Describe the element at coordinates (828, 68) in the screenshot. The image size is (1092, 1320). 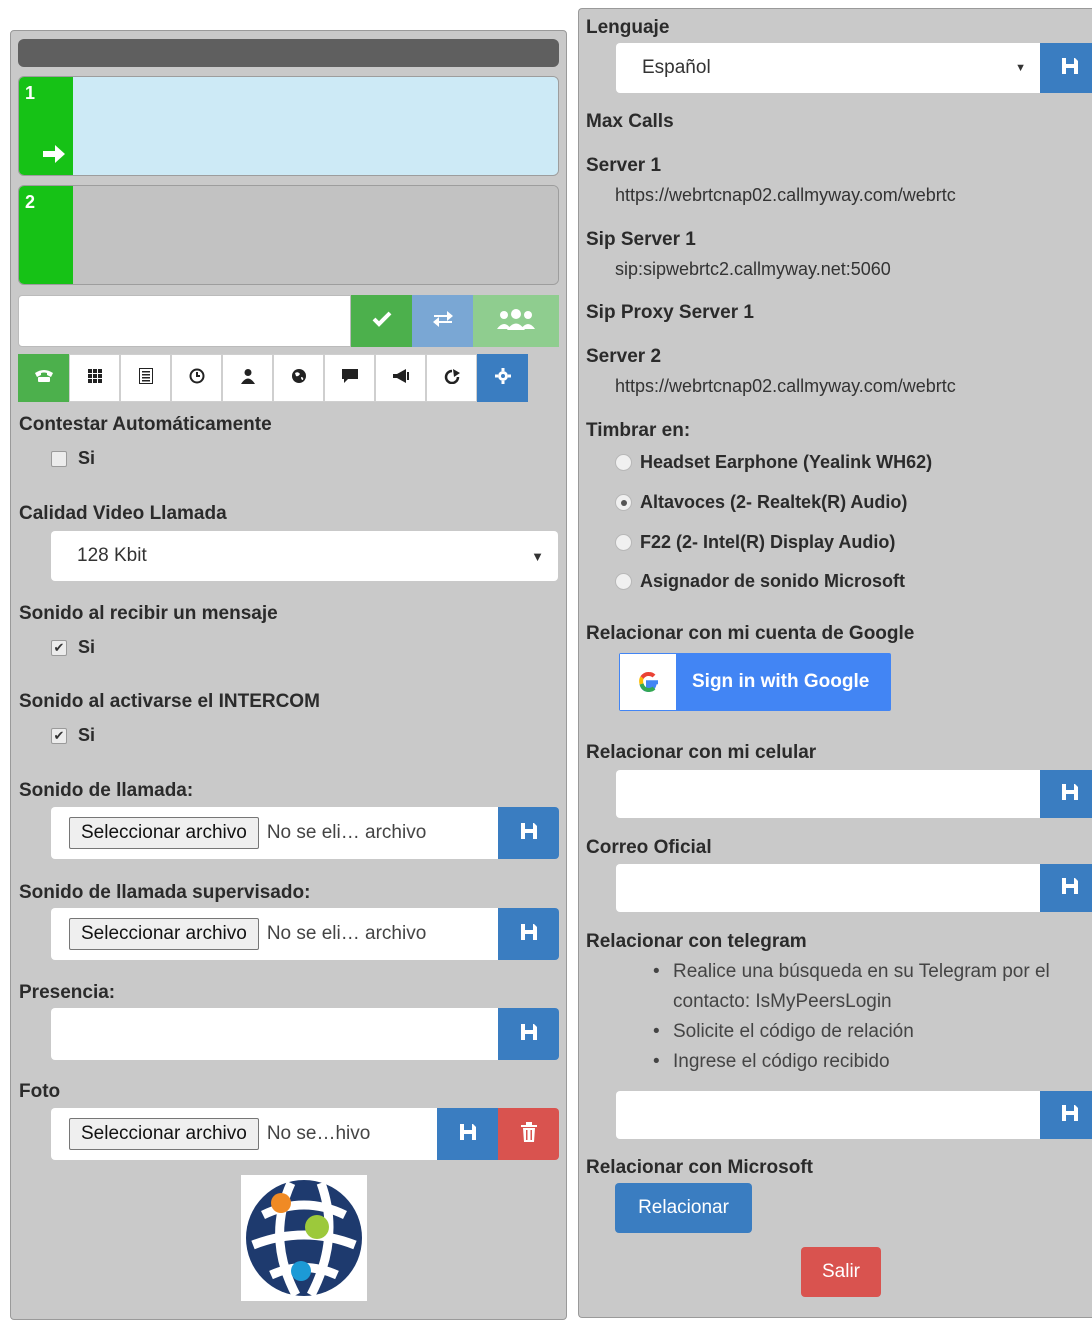
I see `language-select: Español ▼` at that location.